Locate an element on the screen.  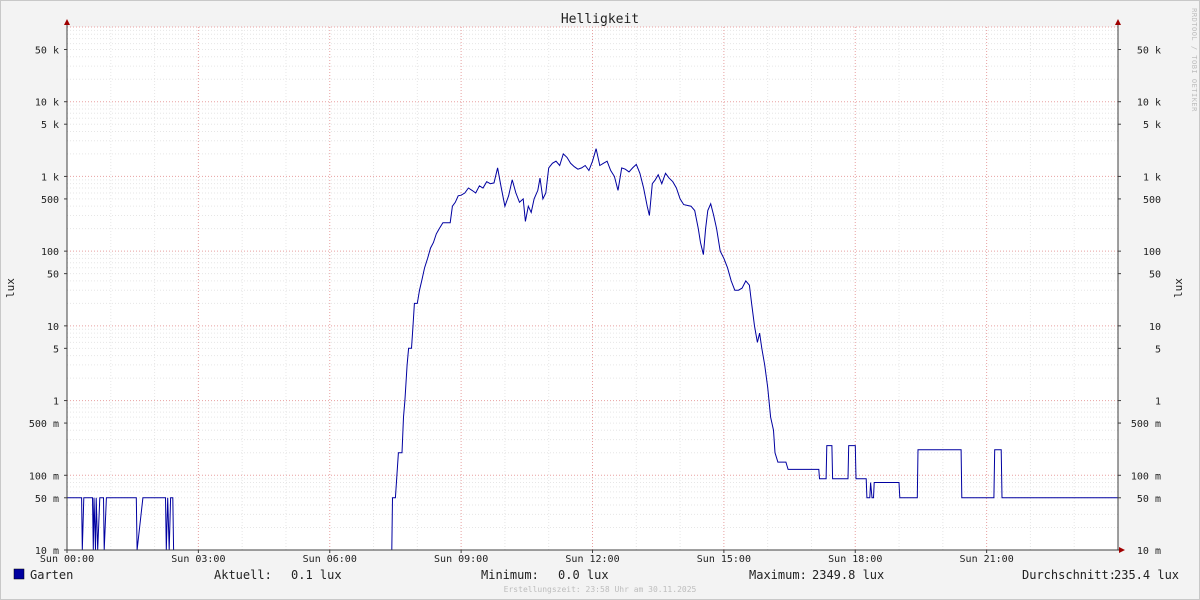
y-tick-label-left: 100 is located at coordinates (50, 252).